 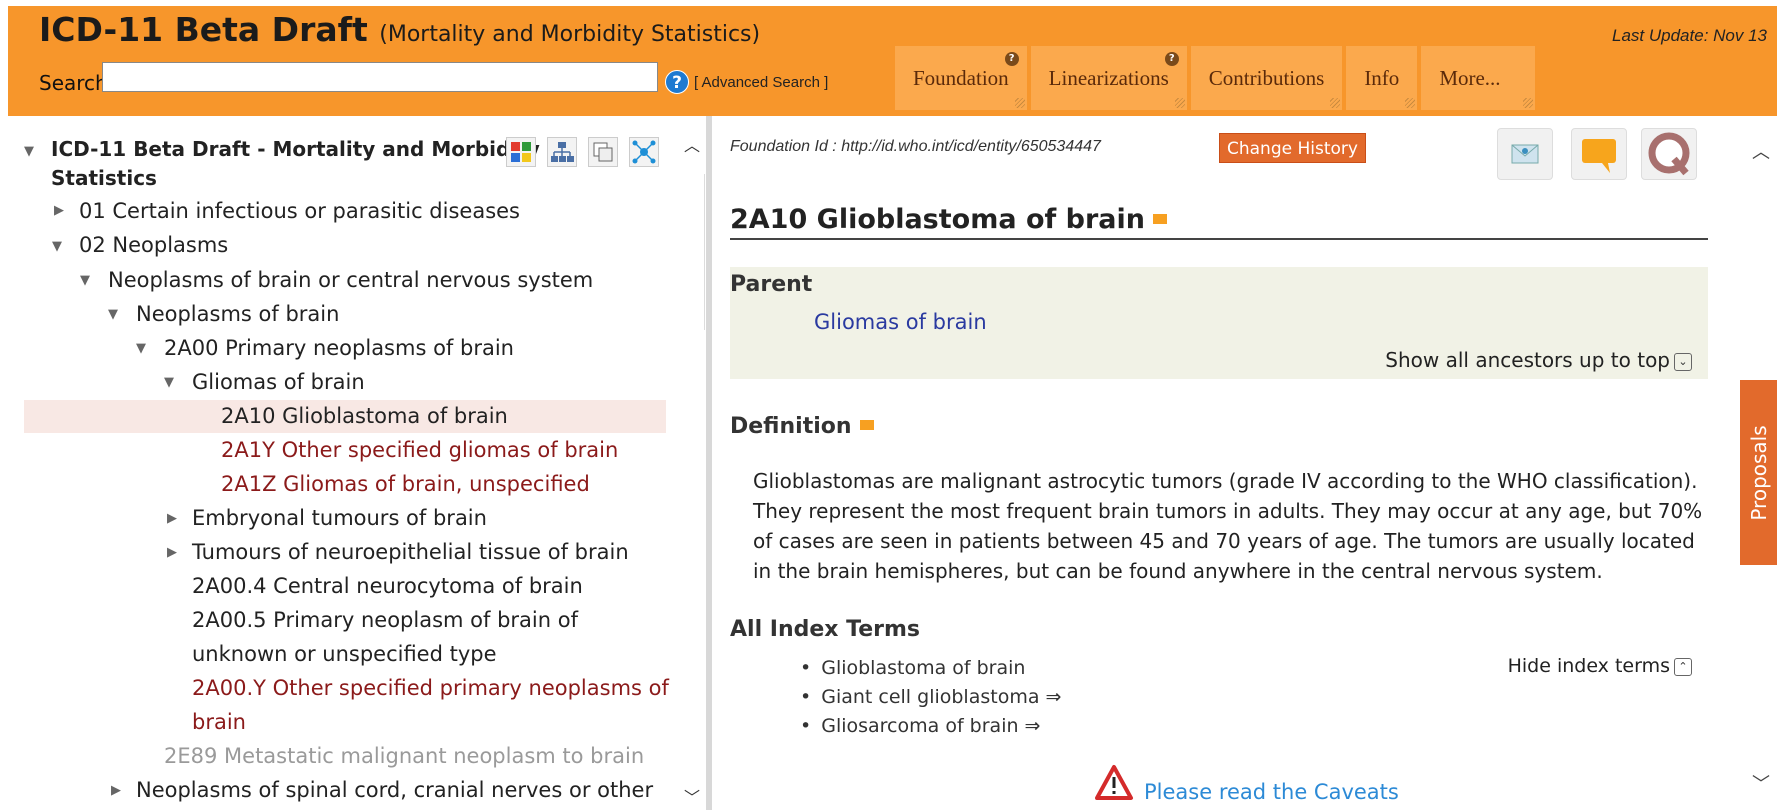 What do you see at coordinates (692, 465) in the screenshot?
I see `tree-scrollbar: ︿ ﹀` at bounding box center [692, 465].